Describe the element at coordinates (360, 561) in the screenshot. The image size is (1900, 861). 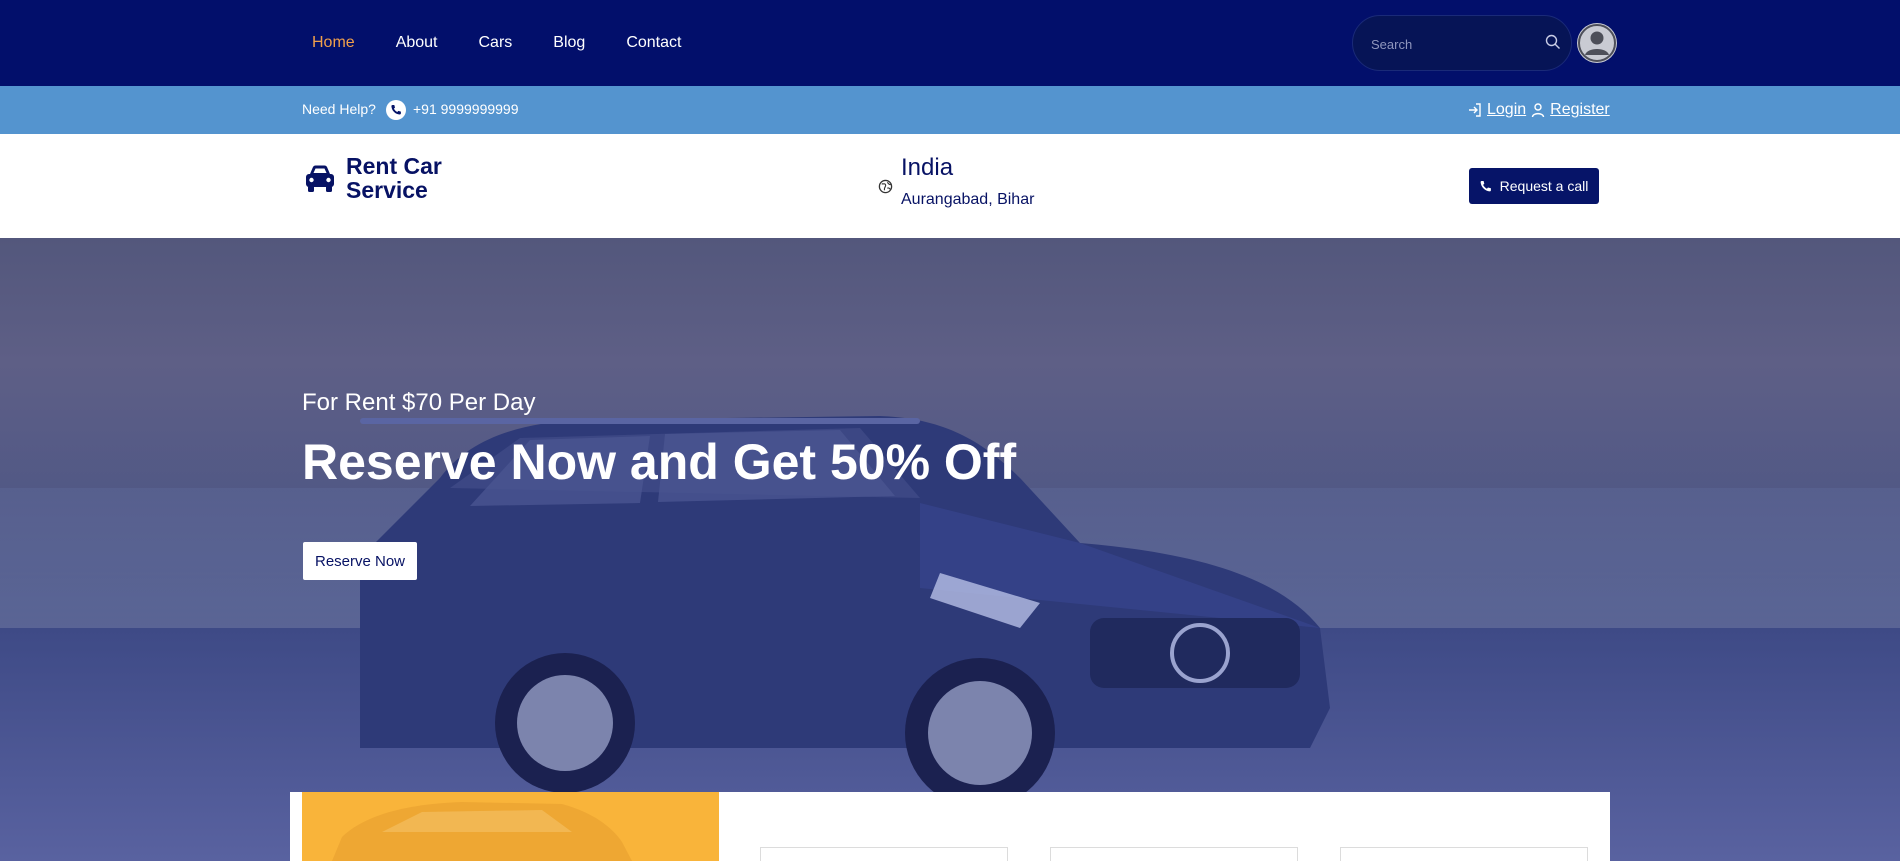
I see `reserve-now-button: Reserve Now` at that location.